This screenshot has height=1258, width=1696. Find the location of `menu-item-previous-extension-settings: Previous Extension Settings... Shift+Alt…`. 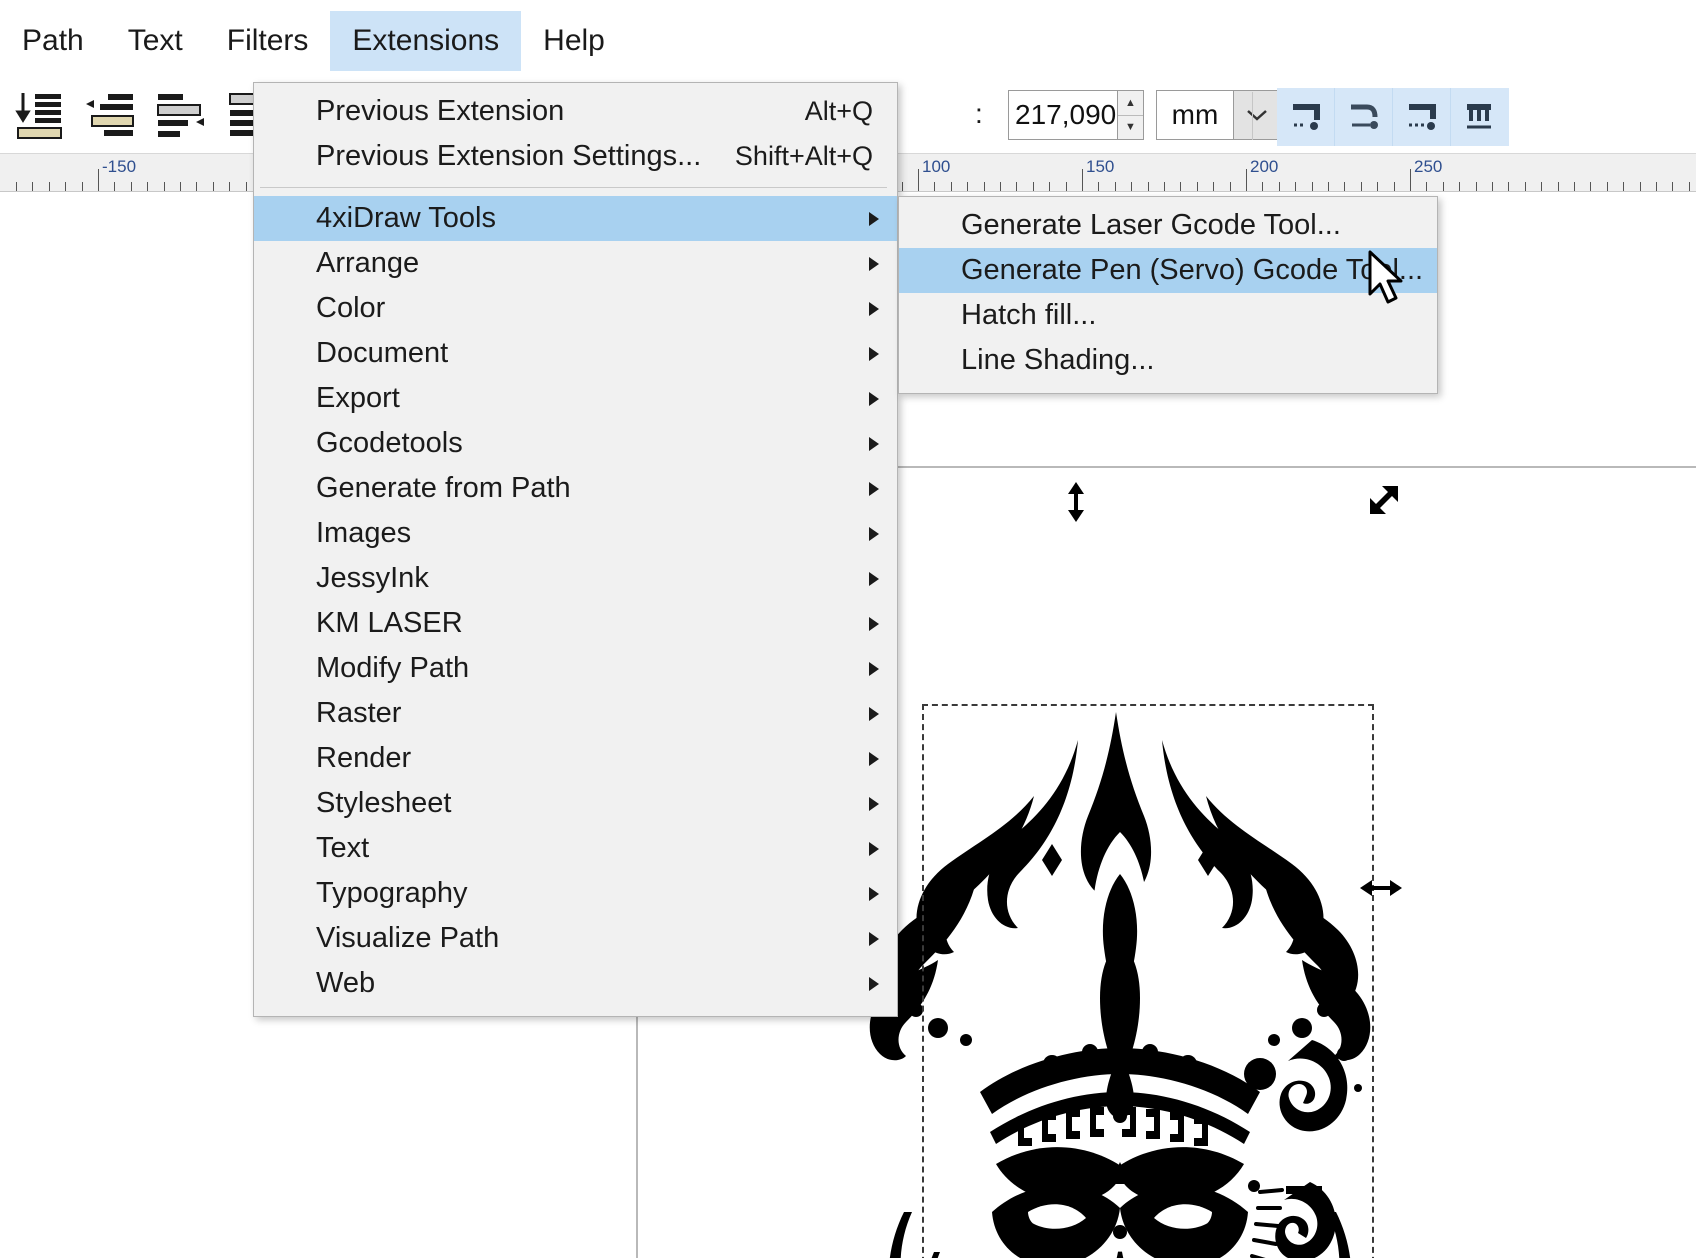

menu-item-previous-extension-settings: Previous Extension Settings... Shift+Alt… is located at coordinates (575, 156).